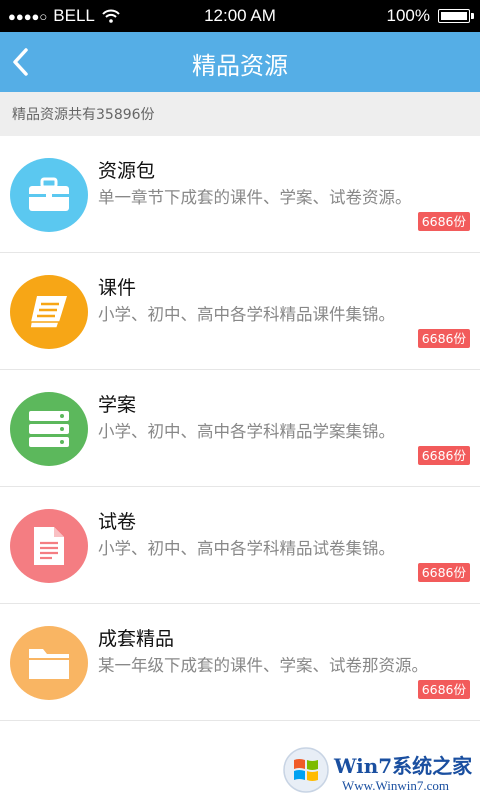 The width and height of the screenshot is (480, 800). I want to click on list-item-premium-sets: 成套精品 某一年级下成套的课件、学案、试卷那资源。 6686份, so click(240, 662).